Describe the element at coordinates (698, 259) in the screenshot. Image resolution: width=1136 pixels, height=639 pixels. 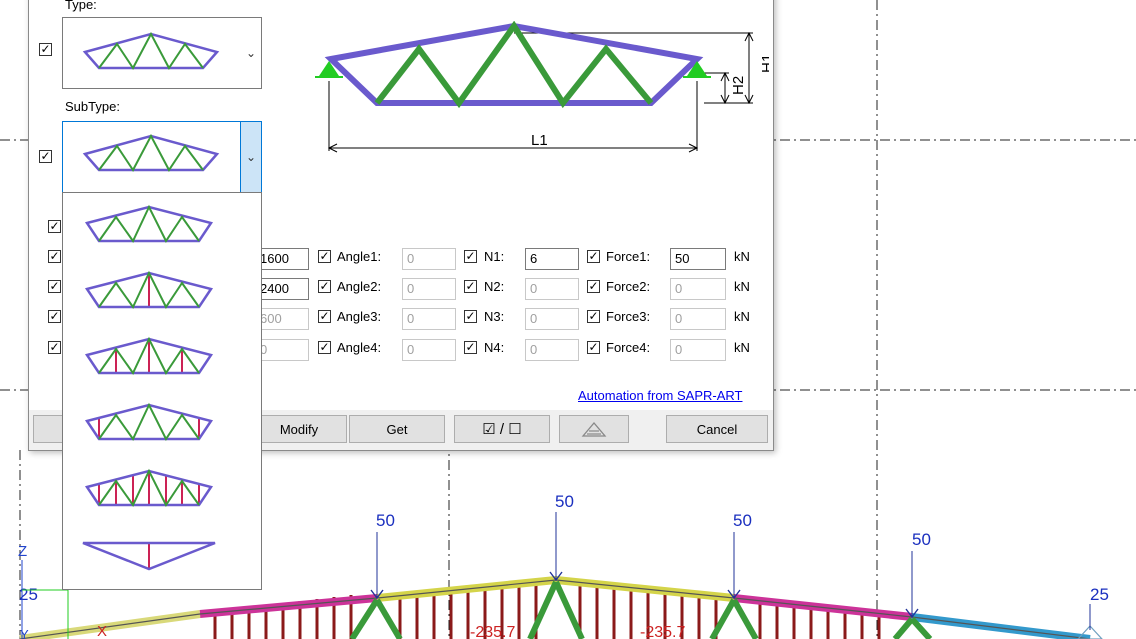
I see `force1-input: 50` at that location.